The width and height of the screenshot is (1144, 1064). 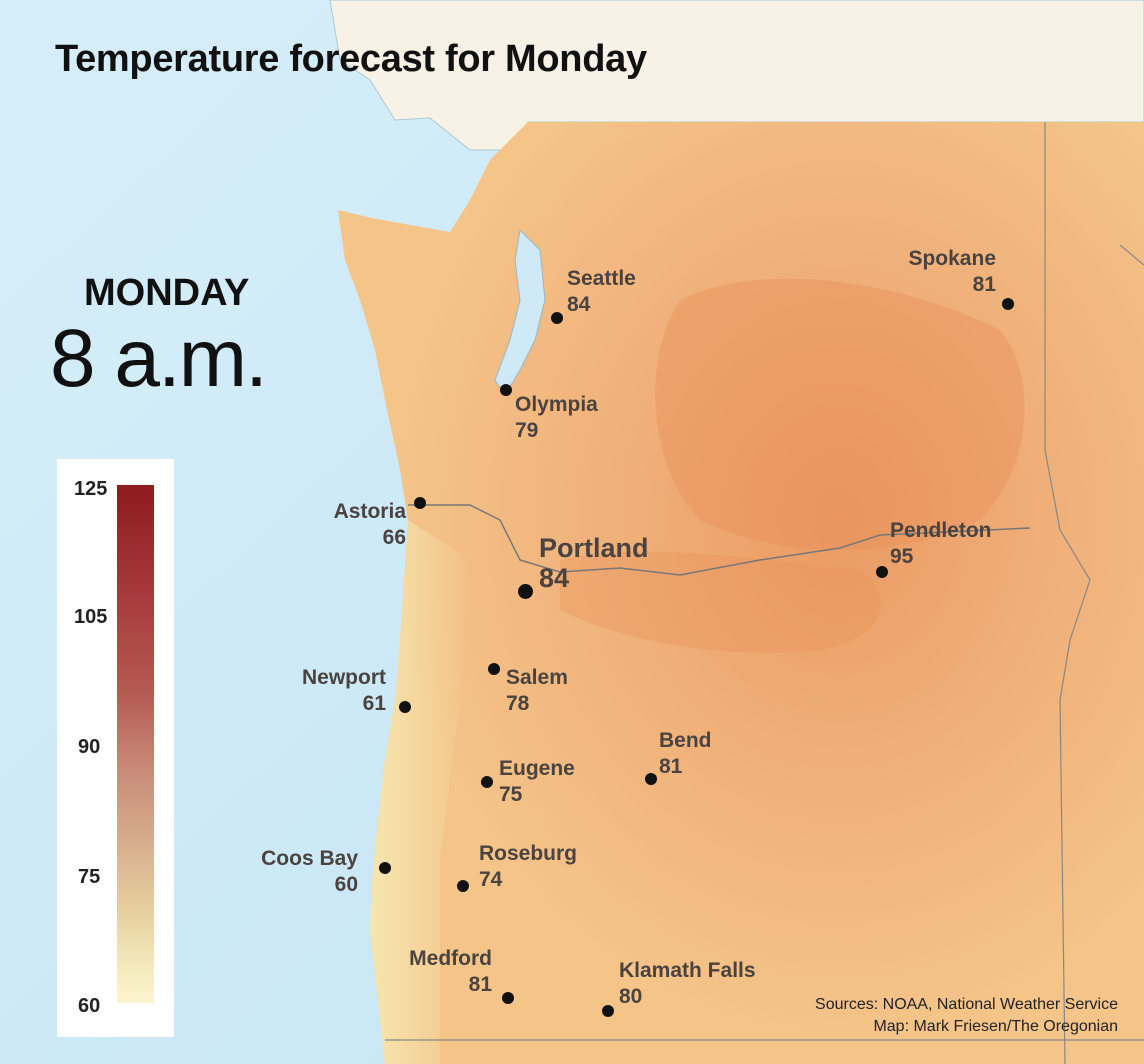 I want to click on city-name: Eugene, so click(x=537, y=768).